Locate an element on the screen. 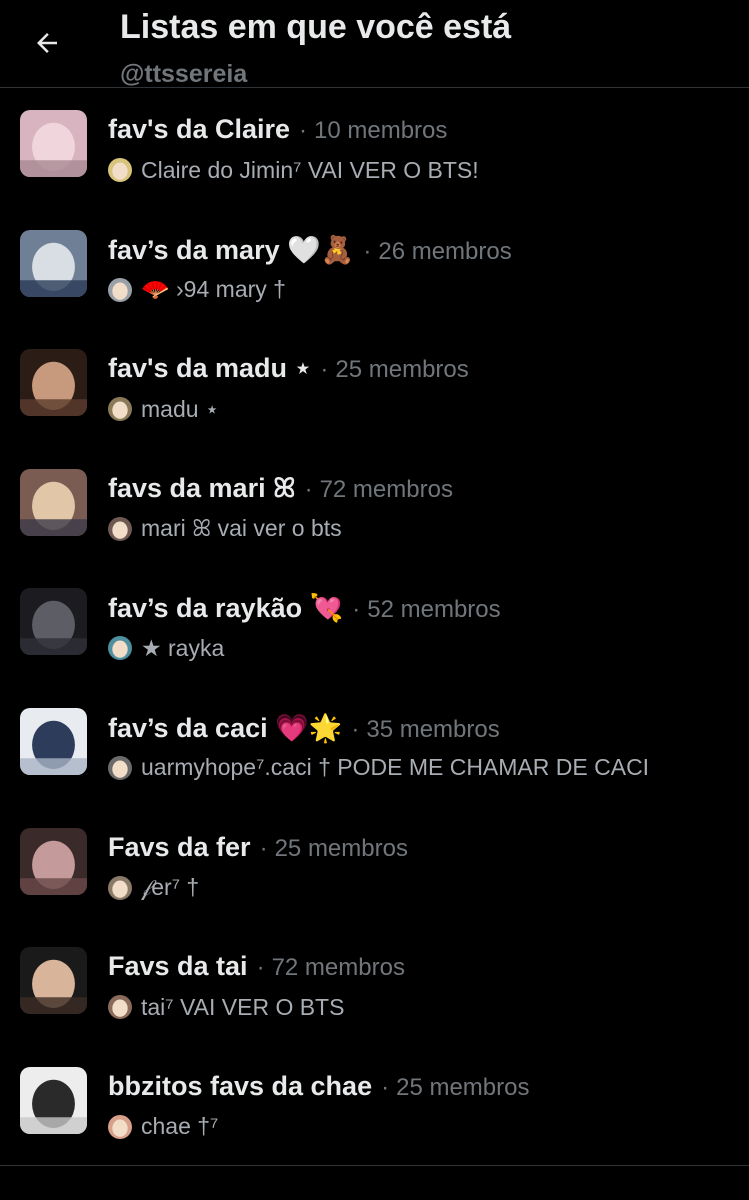 Image resolution: width=749 pixels, height=1200 pixels. list-name: Favs da tai is located at coordinates (178, 966).